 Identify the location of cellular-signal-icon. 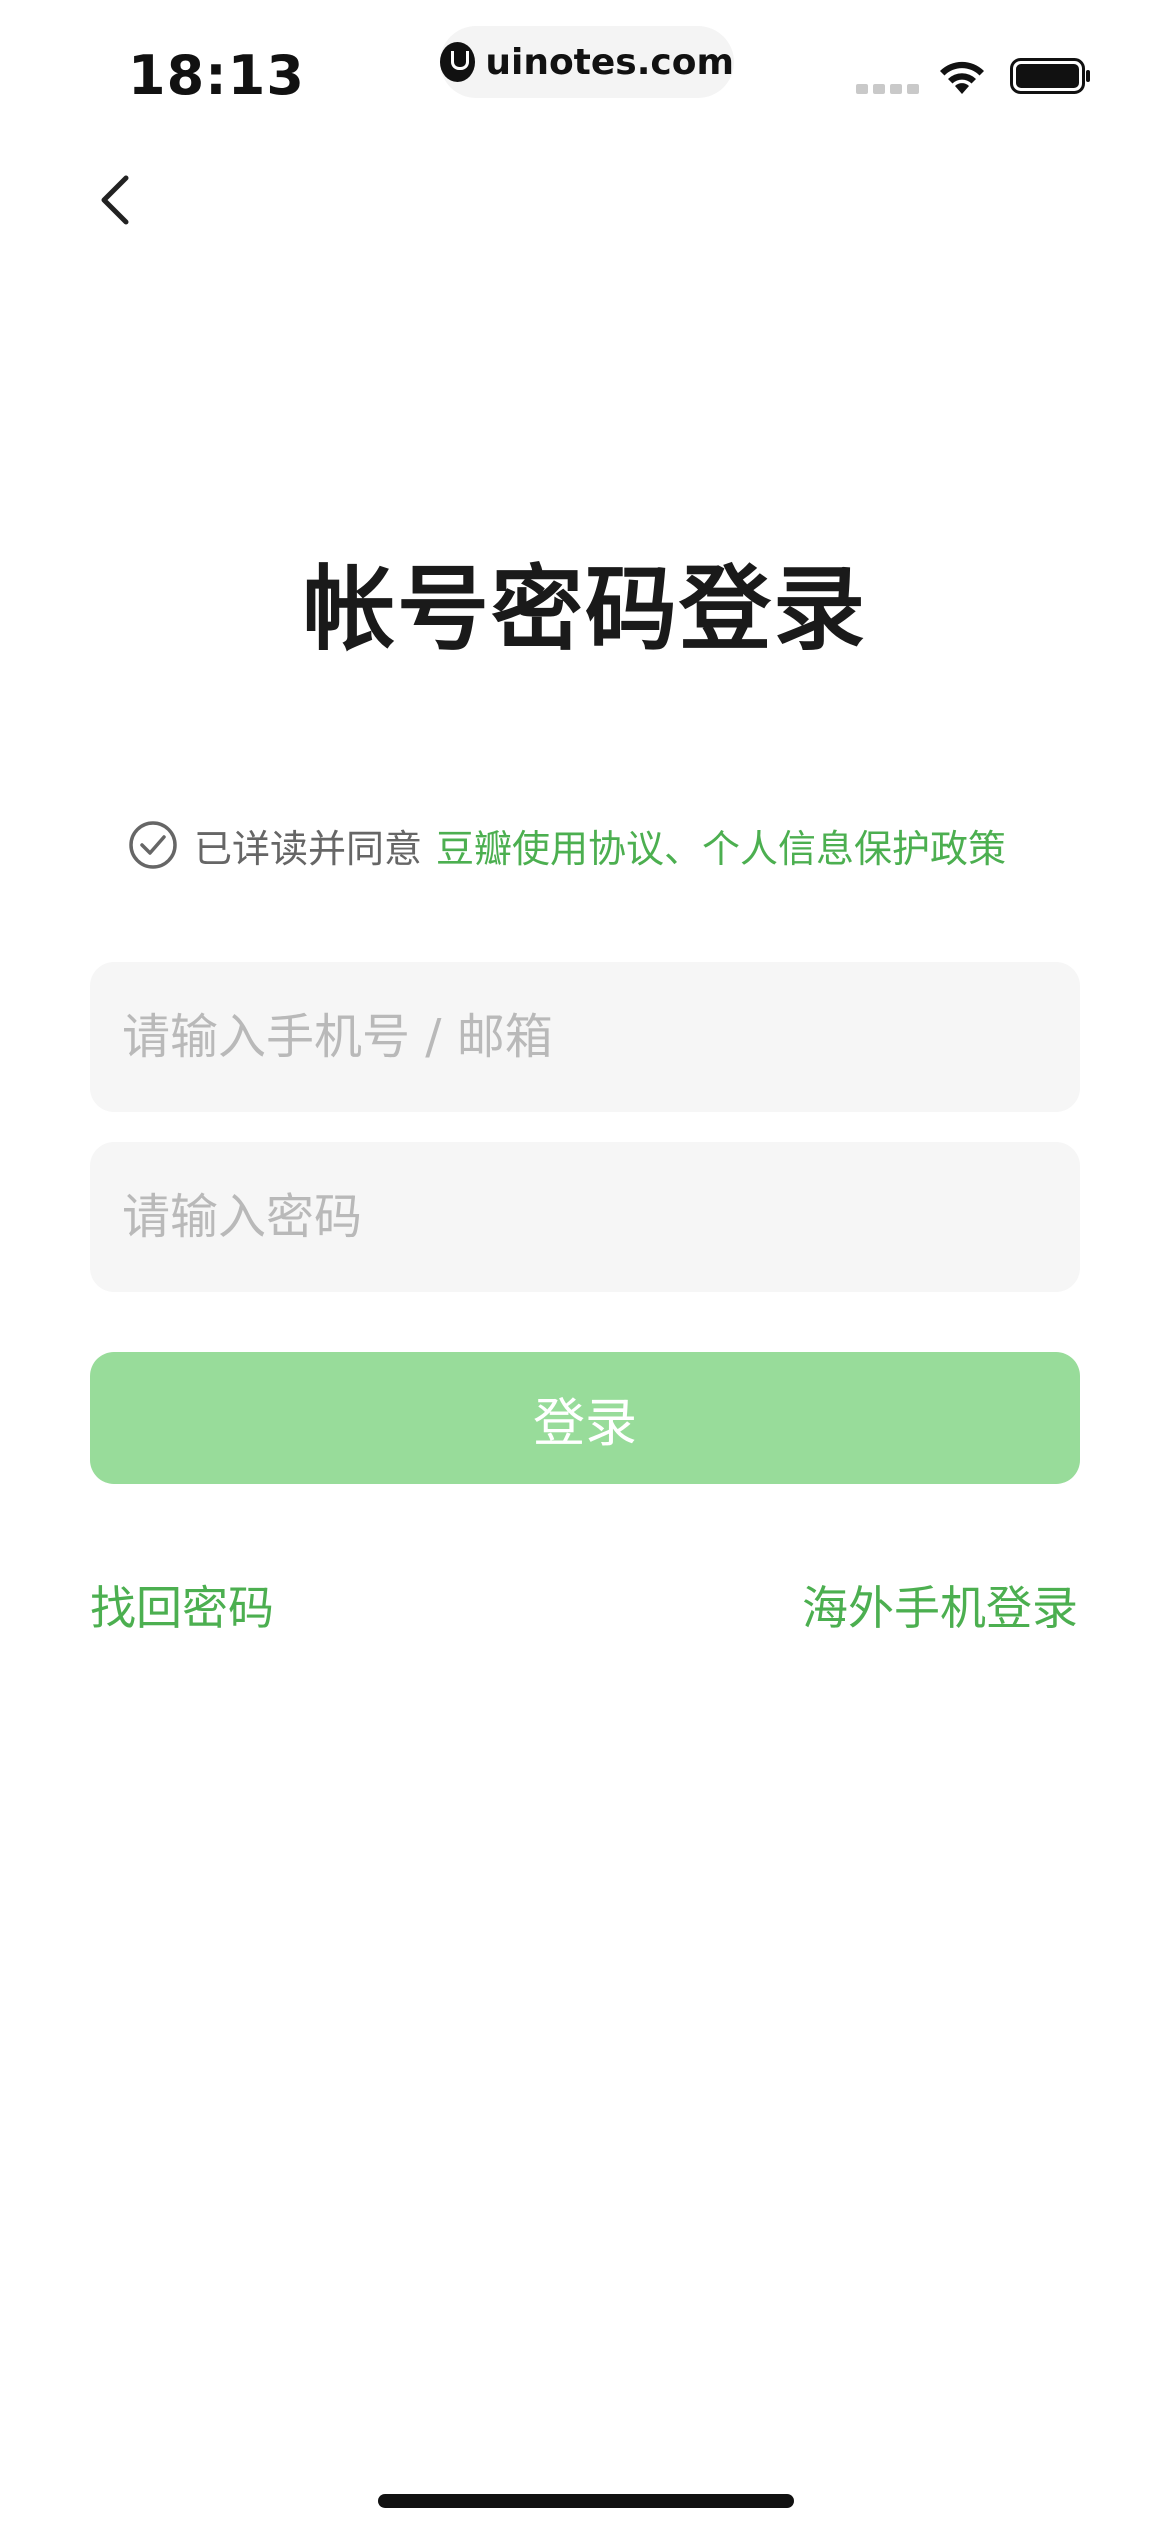
(887, 89).